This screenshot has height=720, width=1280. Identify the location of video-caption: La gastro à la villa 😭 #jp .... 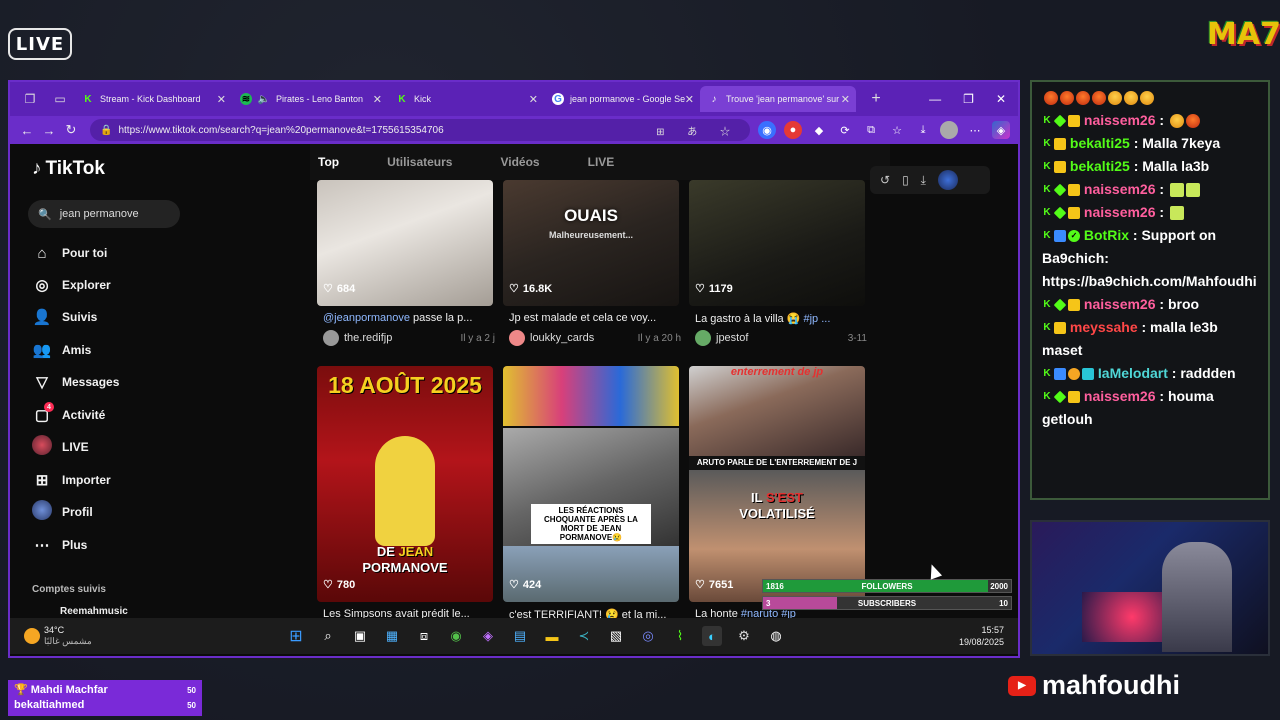
(781, 318).